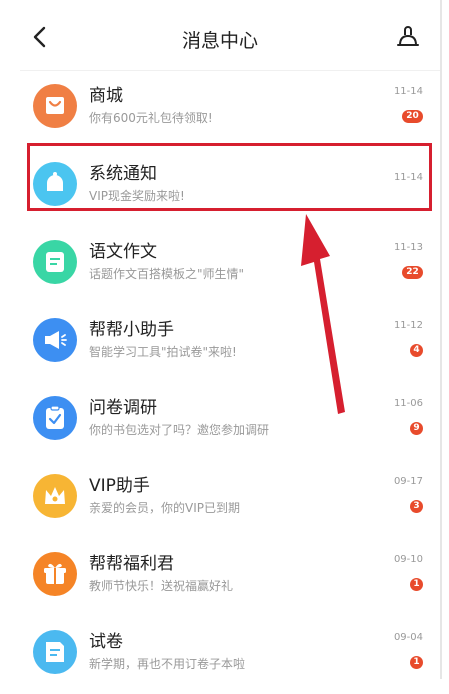  I want to click on message-item-vip-assistant: VIP助手 亲爱的会员，你的VIP已到期 09-17 3, so click(220, 500).